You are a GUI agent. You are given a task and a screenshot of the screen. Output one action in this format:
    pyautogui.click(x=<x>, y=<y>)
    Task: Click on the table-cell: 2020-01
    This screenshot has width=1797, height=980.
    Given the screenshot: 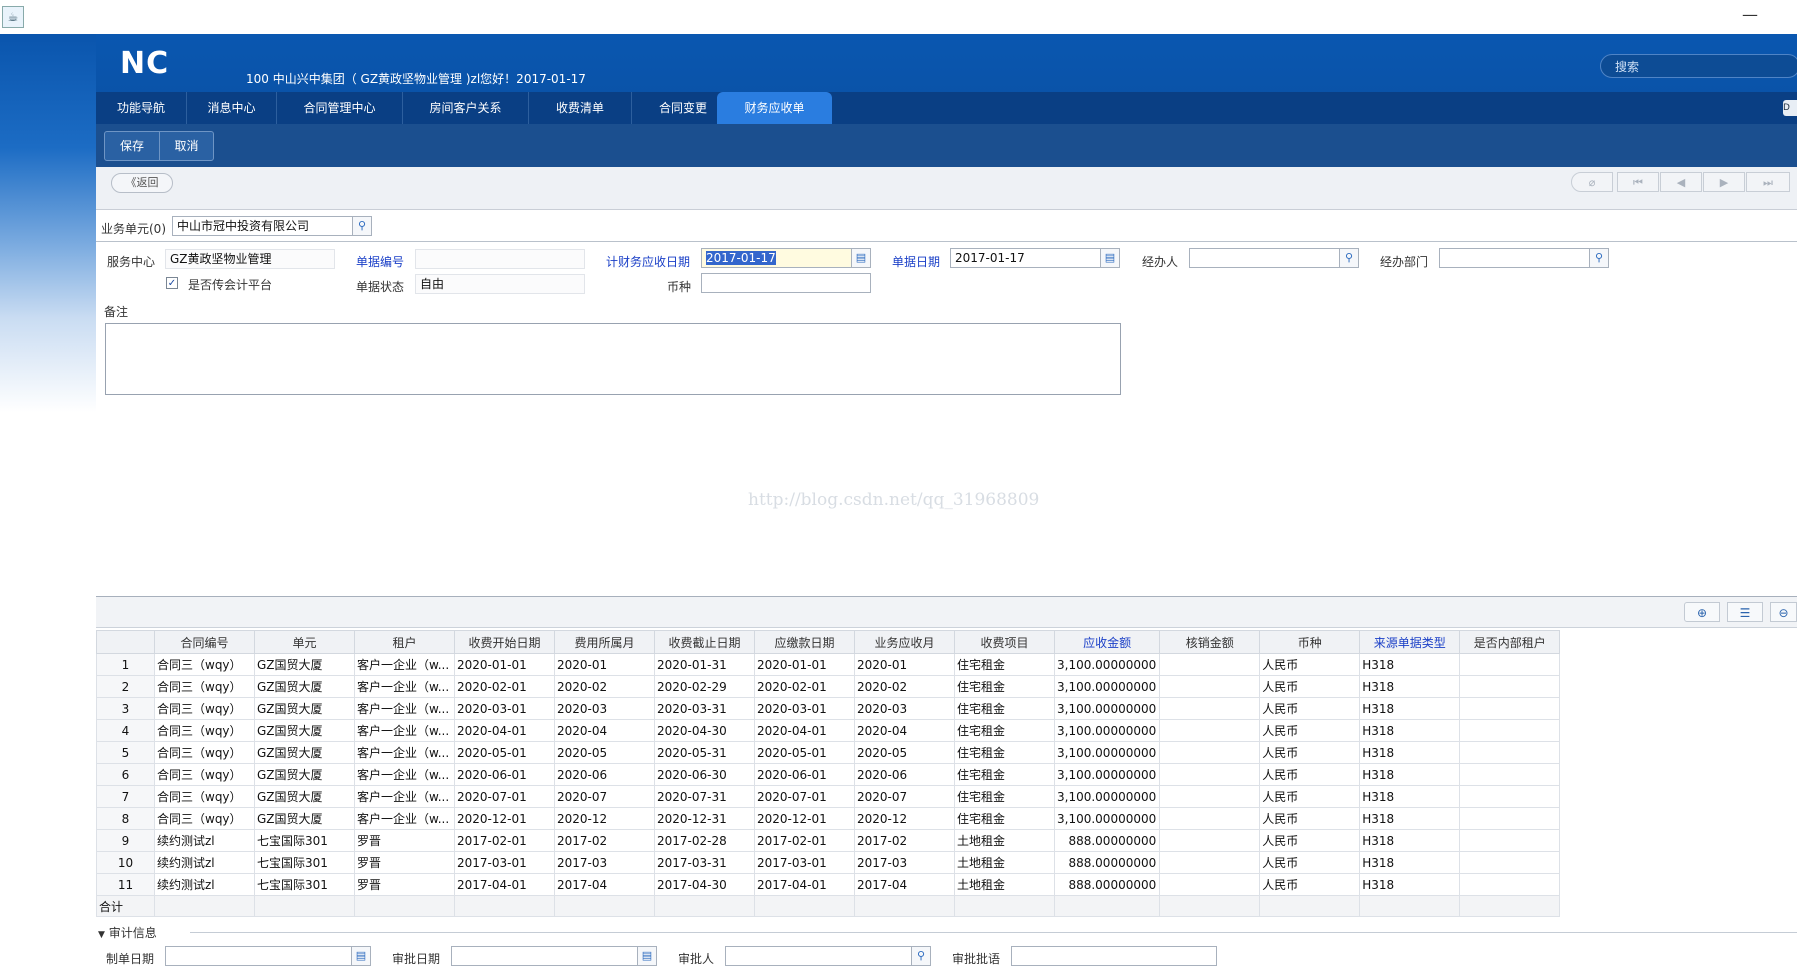 What is the action you would take?
    pyautogui.click(x=604, y=664)
    